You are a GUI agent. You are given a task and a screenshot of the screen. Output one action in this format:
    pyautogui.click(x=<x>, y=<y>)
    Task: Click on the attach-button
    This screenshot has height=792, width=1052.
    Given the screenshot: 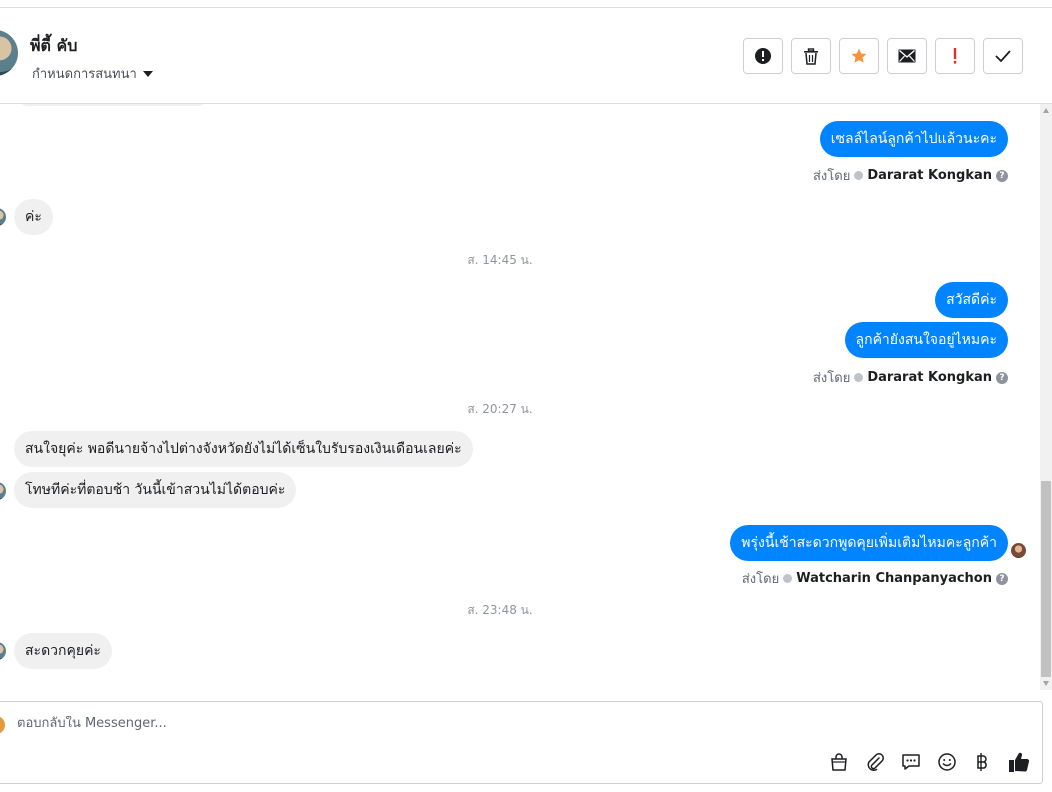 What is the action you would take?
    pyautogui.click(x=875, y=762)
    